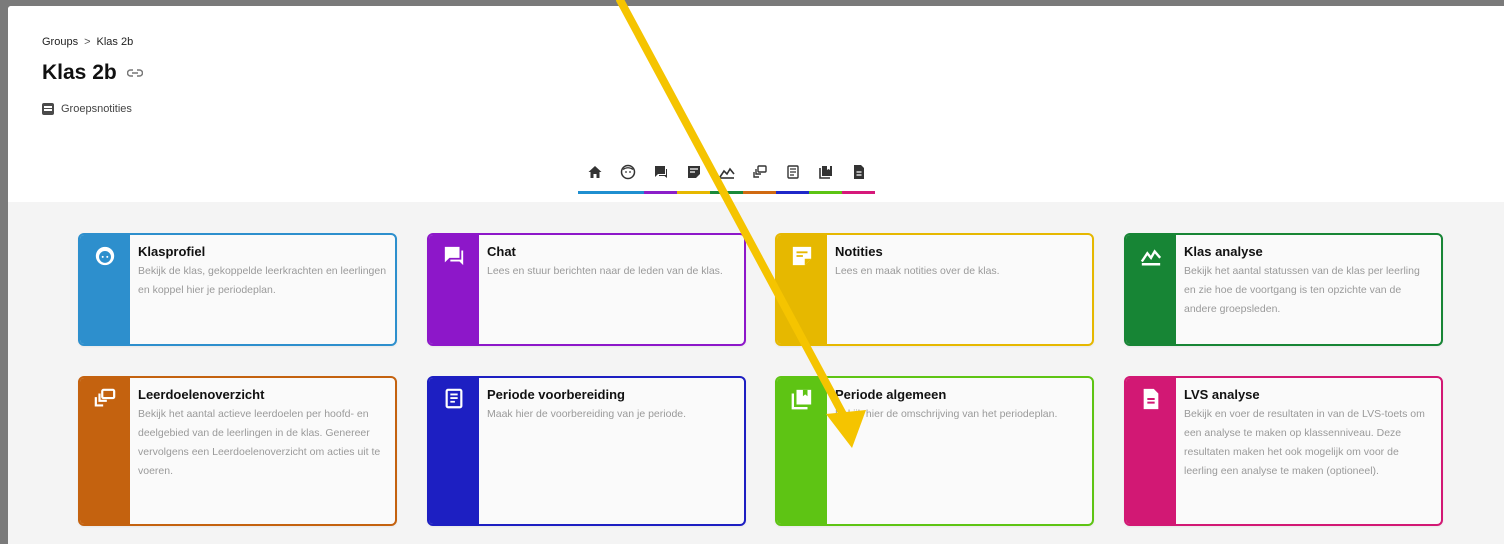 The image size is (1504, 544). What do you see at coordinates (594, 172) in the screenshot?
I see `home-icon` at bounding box center [594, 172].